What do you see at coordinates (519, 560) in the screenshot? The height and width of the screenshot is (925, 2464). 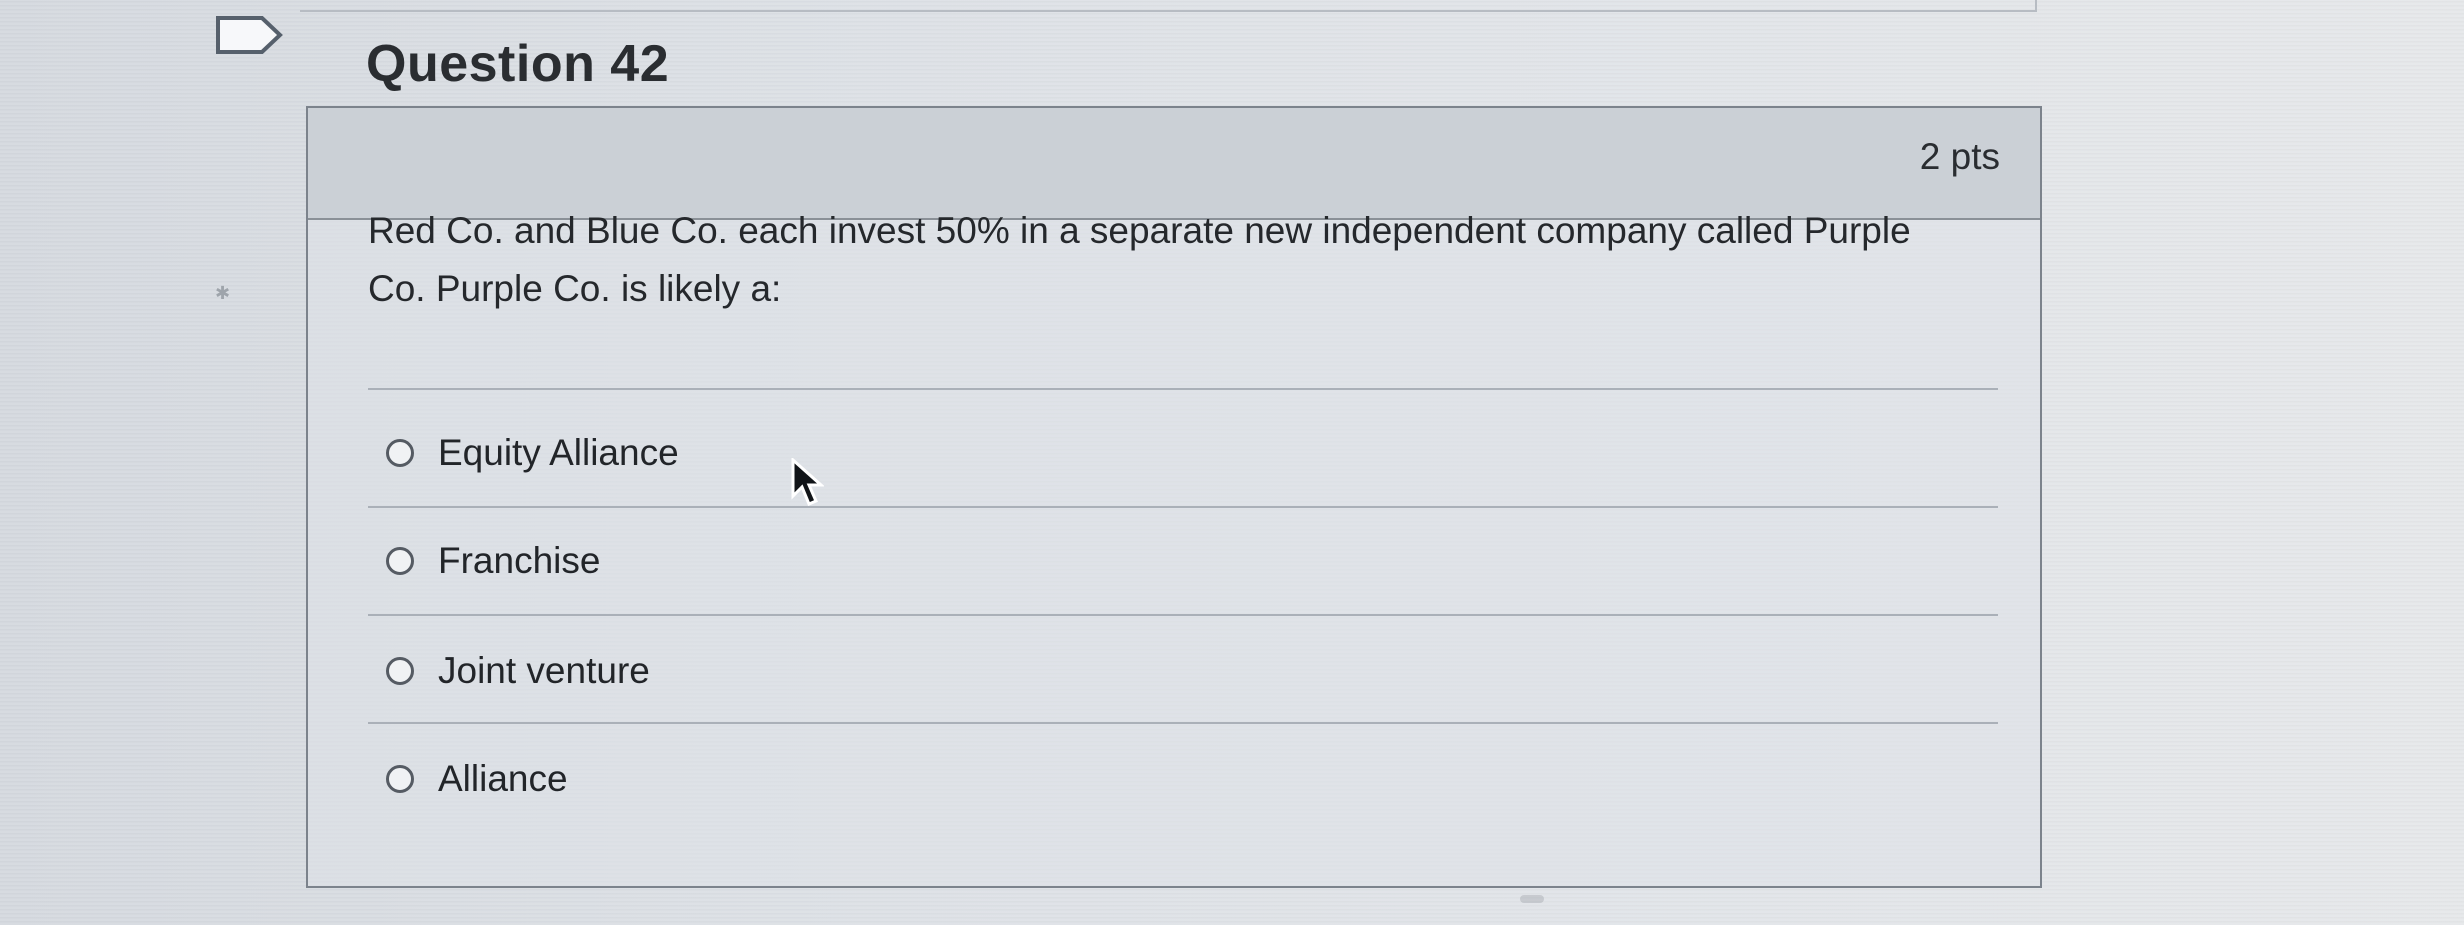 I see `answer-label: Franchise` at bounding box center [519, 560].